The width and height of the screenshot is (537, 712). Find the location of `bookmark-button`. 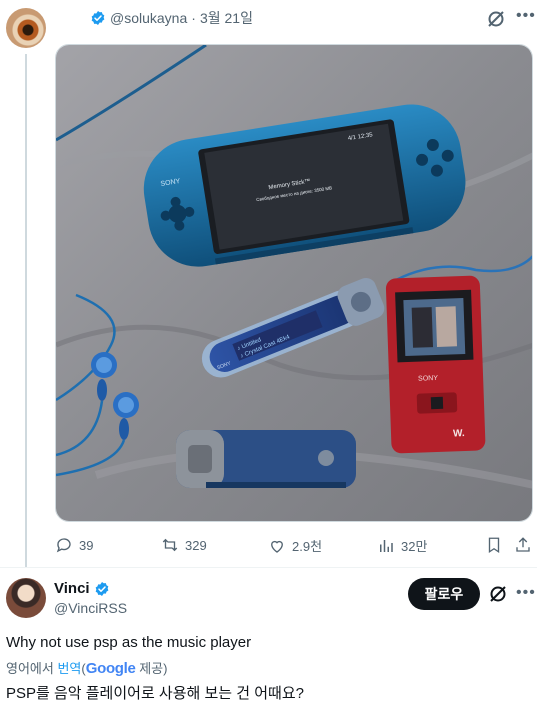

bookmark-button is located at coordinates (494, 545).